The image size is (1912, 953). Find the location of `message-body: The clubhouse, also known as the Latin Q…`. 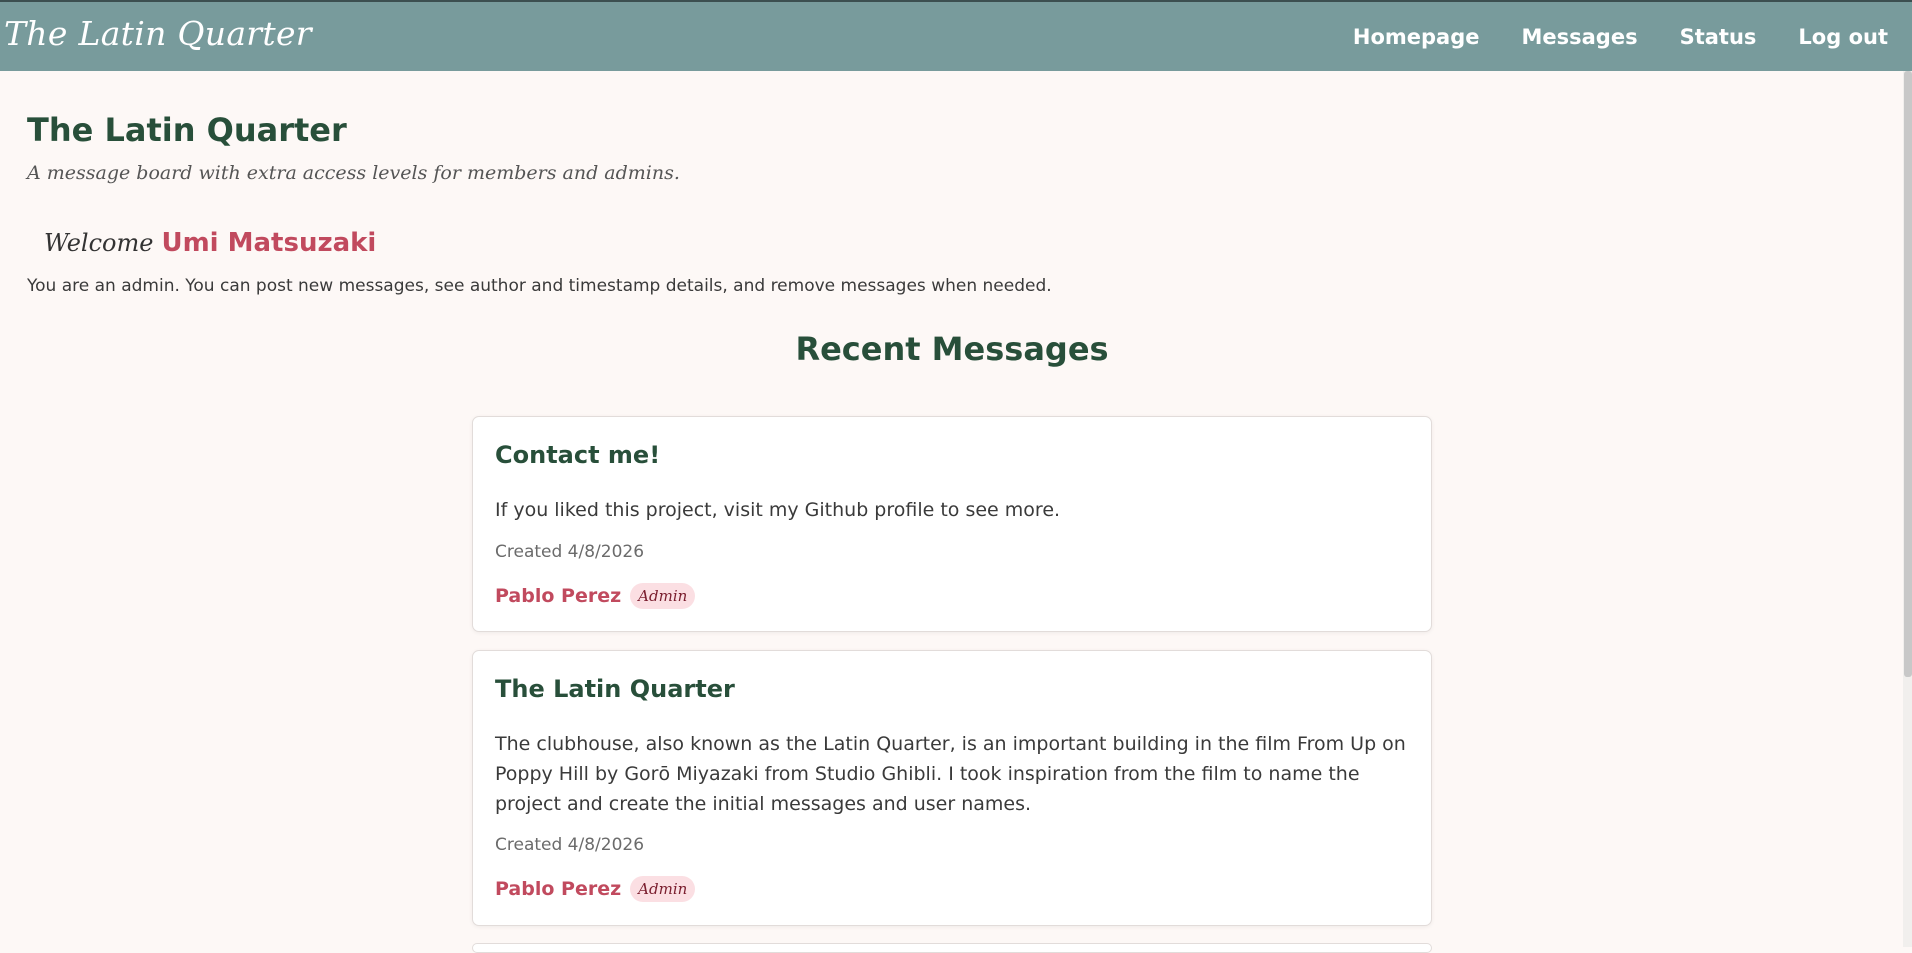

message-body: The clubhouse, also known as the Latin Q… is located at coordinates (950, 774).